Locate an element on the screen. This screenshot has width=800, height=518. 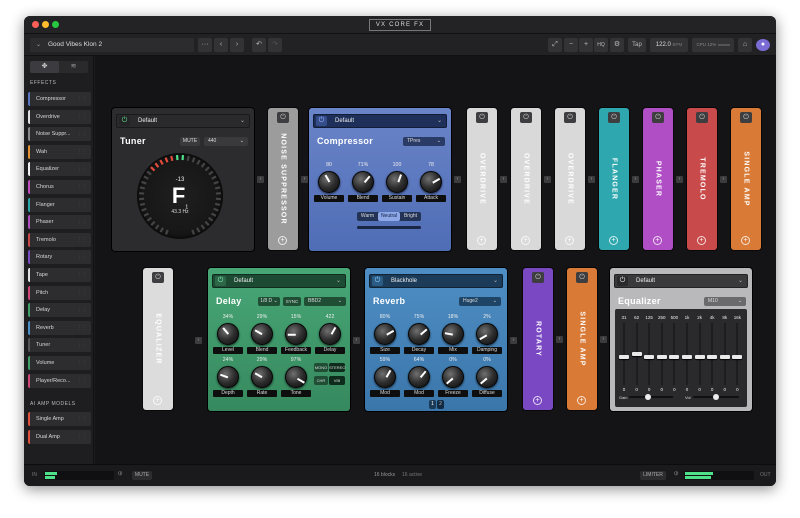
reverb-page-1-button: 1 is located at coordinates (432, 404).